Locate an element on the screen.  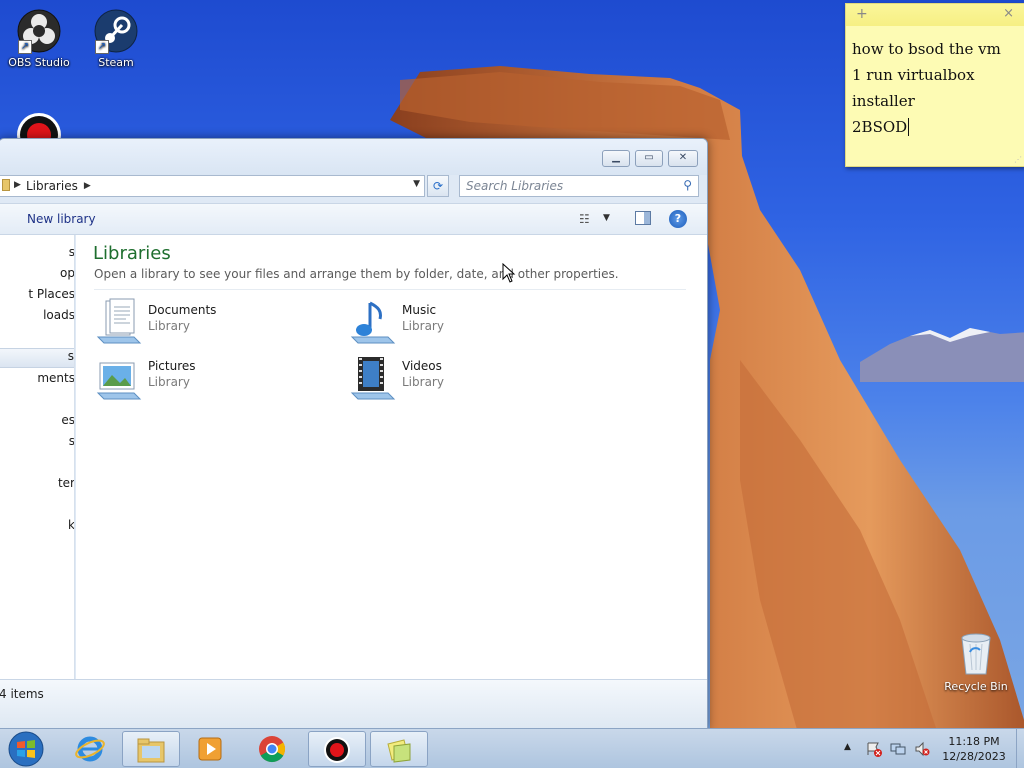
desktop-icon-recycle-bin: Recycle Bin is located at coordinates (976, 661).